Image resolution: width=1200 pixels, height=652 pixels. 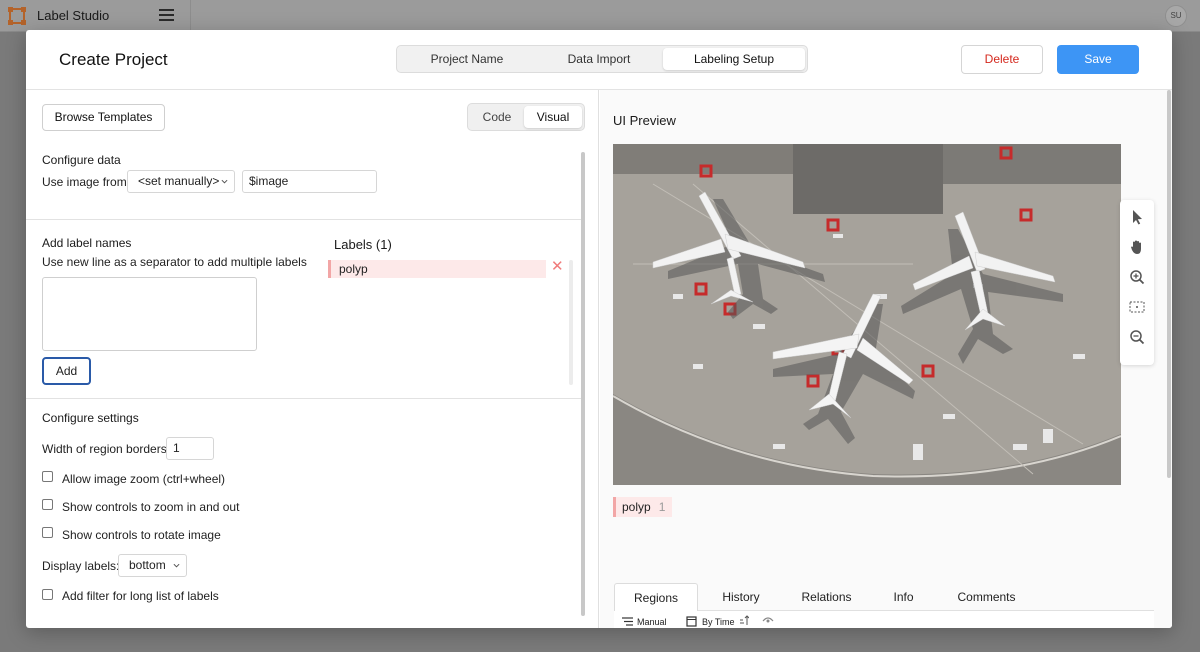 I want to click on display-labels-select: bottom, so click(x=152, y=565).